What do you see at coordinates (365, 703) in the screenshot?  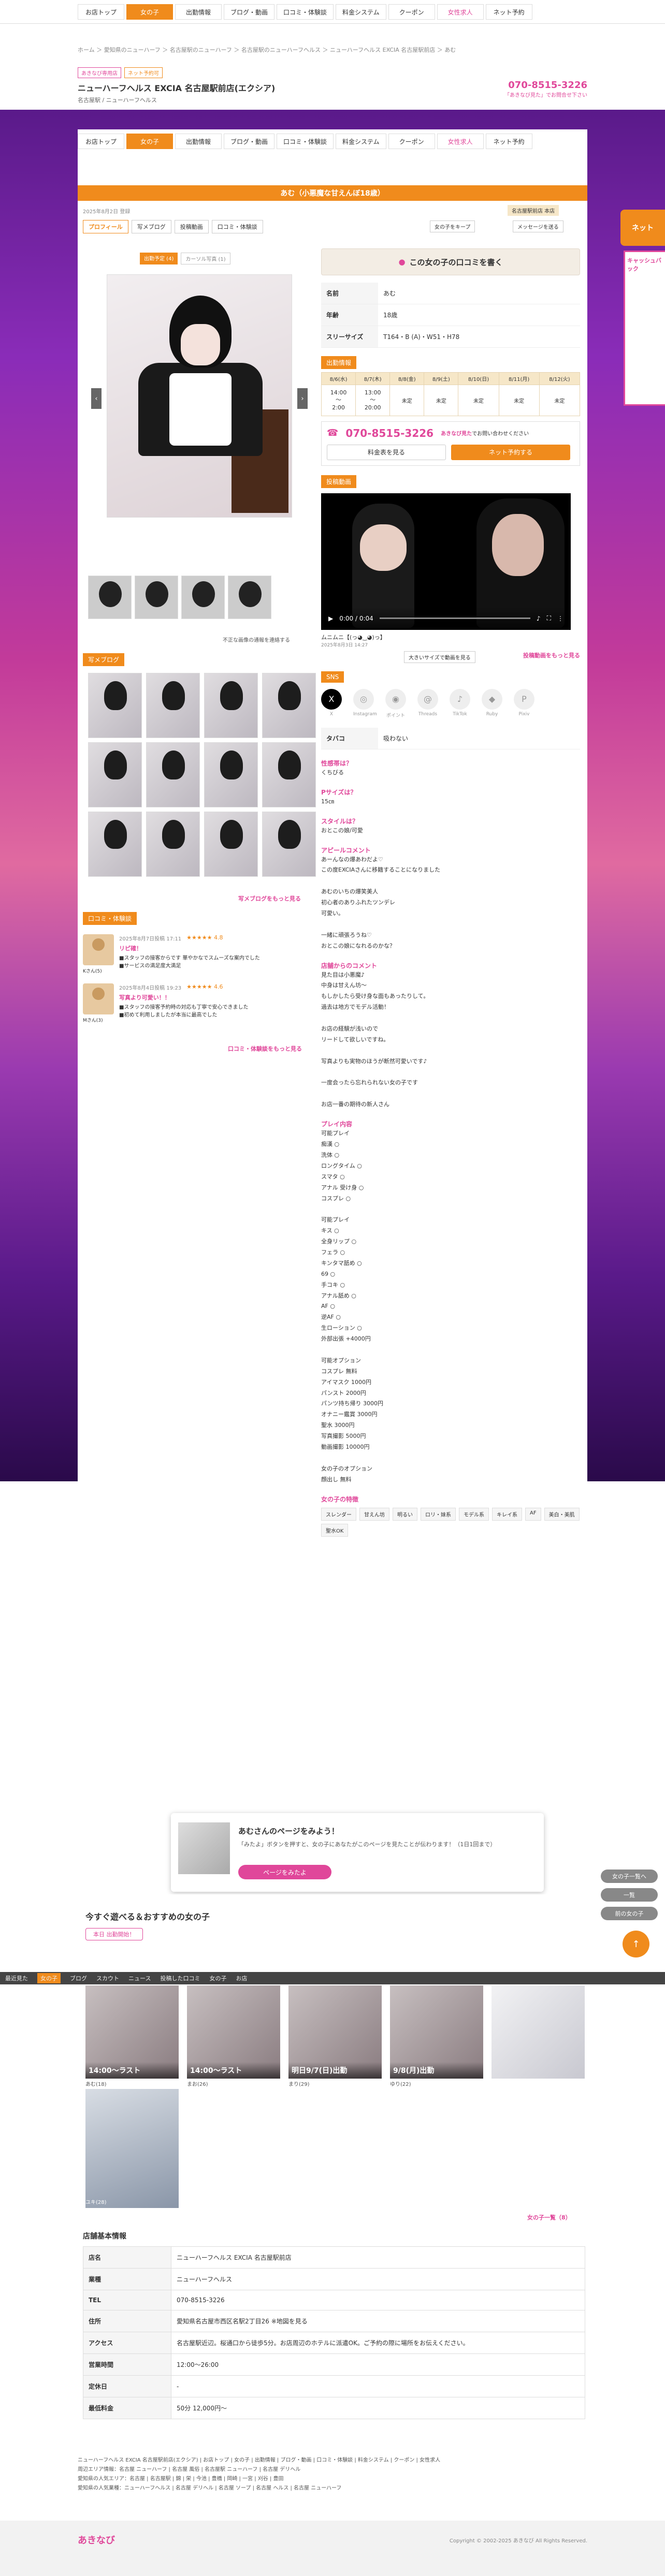 I see `sns-item: ◎ Instagram` at bounding box center [365, 703].